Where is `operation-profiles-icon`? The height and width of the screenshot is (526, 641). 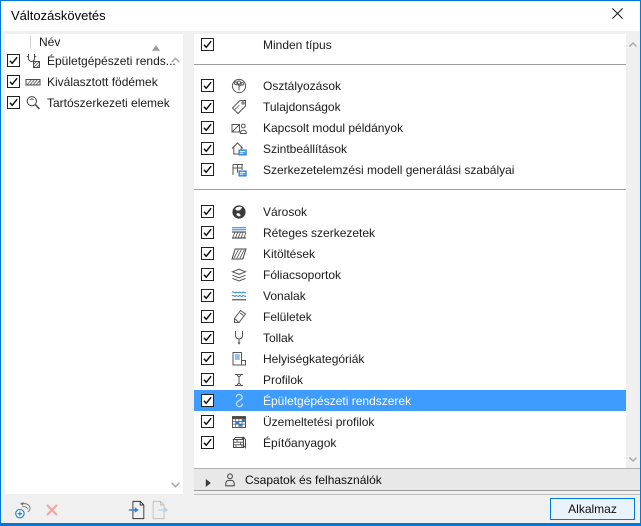
operation-profiles-icon is located at coordinates (239, 422).